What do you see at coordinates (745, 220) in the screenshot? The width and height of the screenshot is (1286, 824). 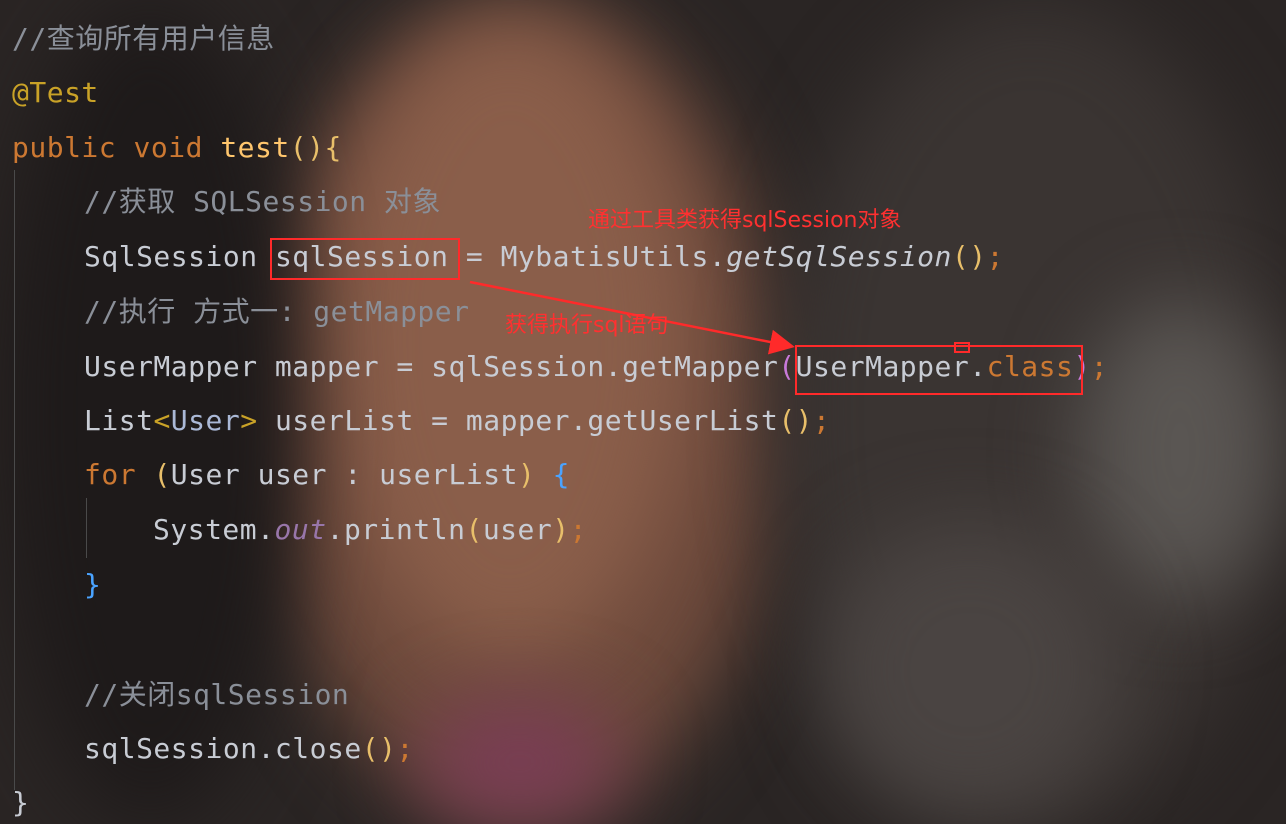 I see `annotation-label-session: 通过工具类获得sqlSession对象` at bounding box center [745, 220].